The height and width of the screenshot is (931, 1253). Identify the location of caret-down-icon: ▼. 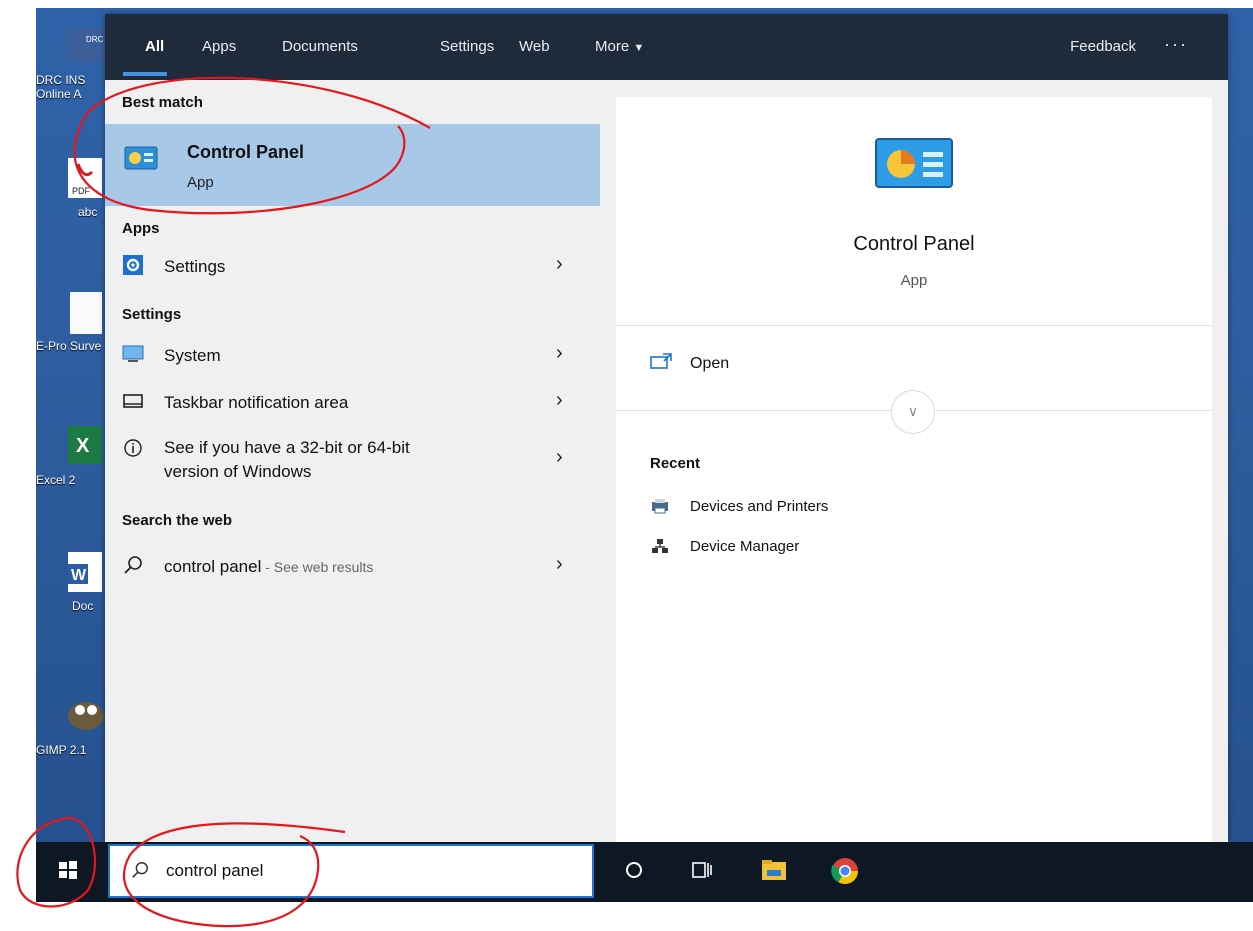
(639, 48).